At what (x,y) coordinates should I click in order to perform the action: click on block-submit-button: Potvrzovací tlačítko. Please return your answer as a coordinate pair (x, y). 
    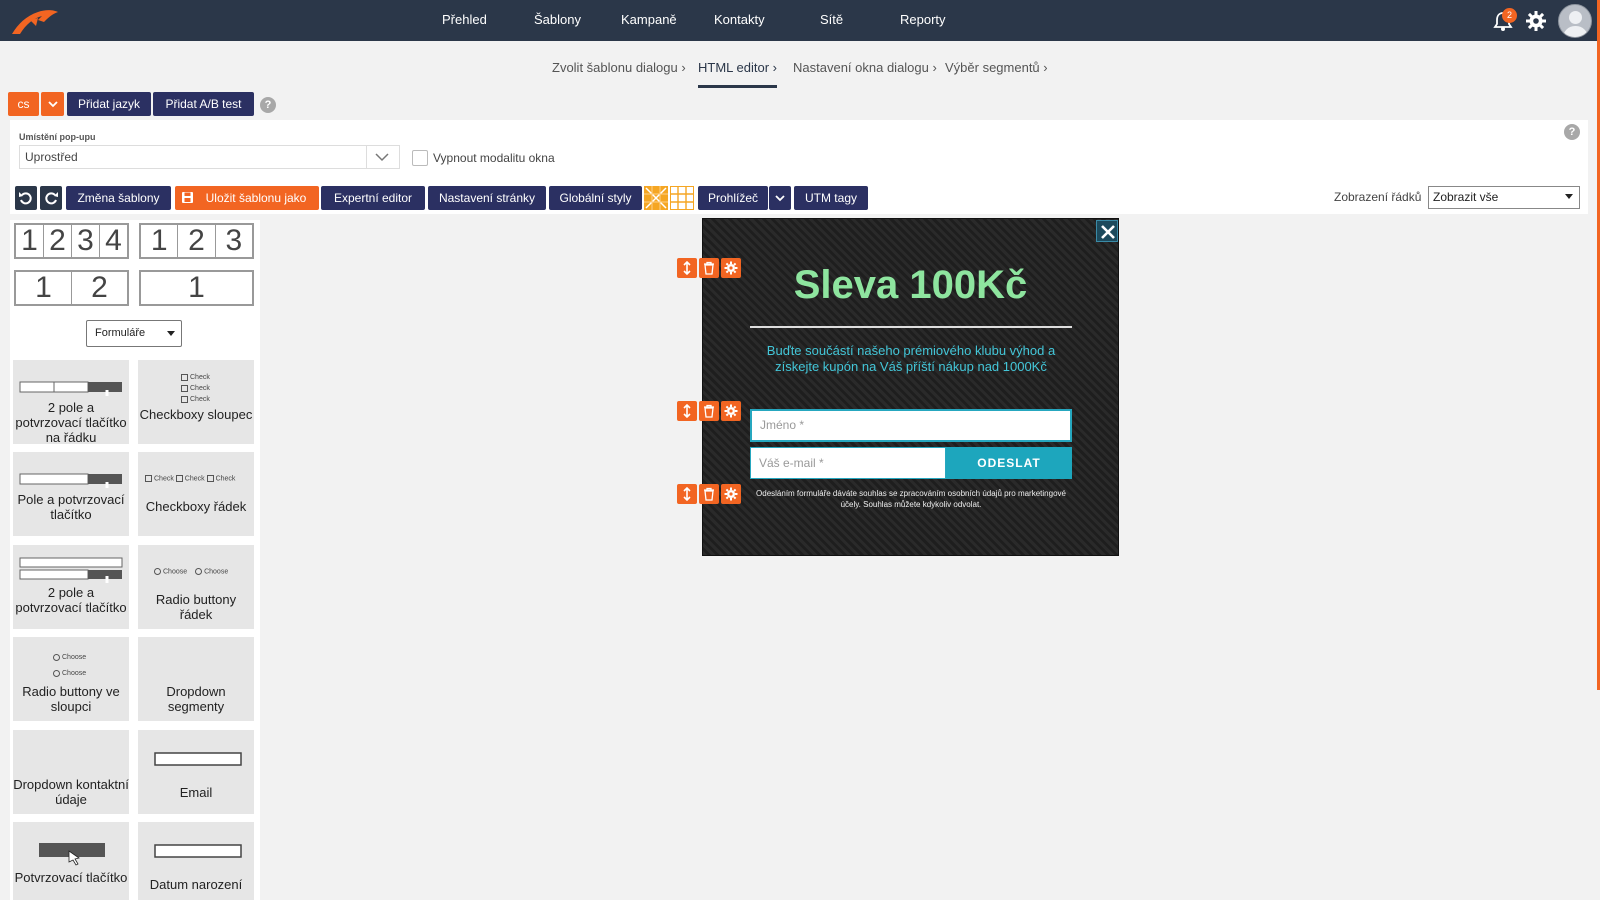
    Looking at the image, I should click on (71, 861).